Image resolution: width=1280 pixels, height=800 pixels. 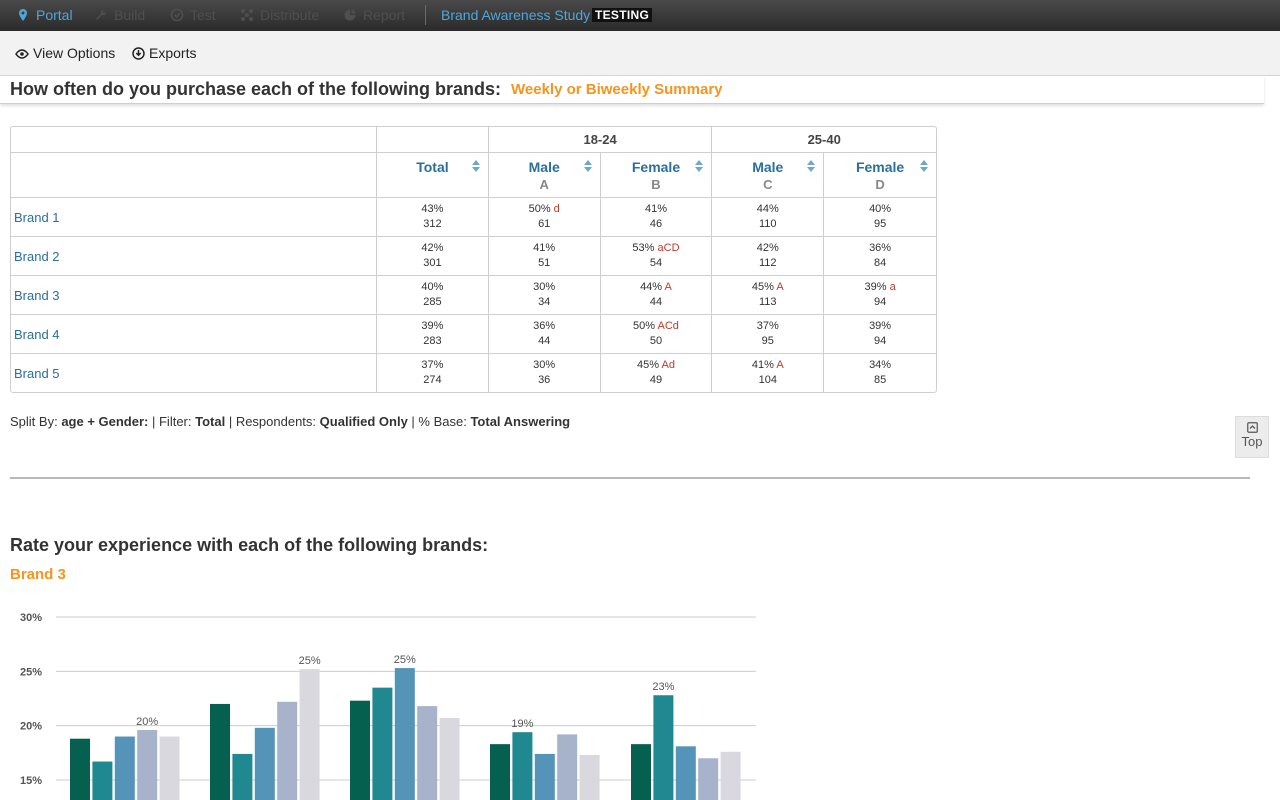 I want to click on nav-test: Test, so click(x=193, y=15).